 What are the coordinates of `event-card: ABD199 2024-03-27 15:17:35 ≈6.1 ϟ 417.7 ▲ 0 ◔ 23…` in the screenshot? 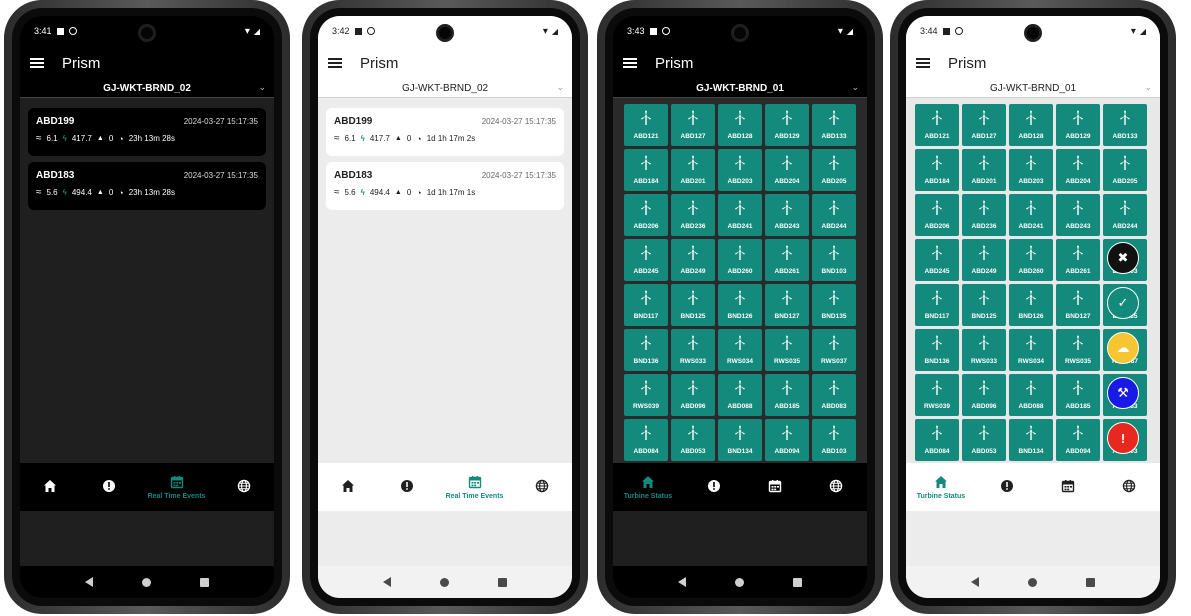 It's located at (147, 132).